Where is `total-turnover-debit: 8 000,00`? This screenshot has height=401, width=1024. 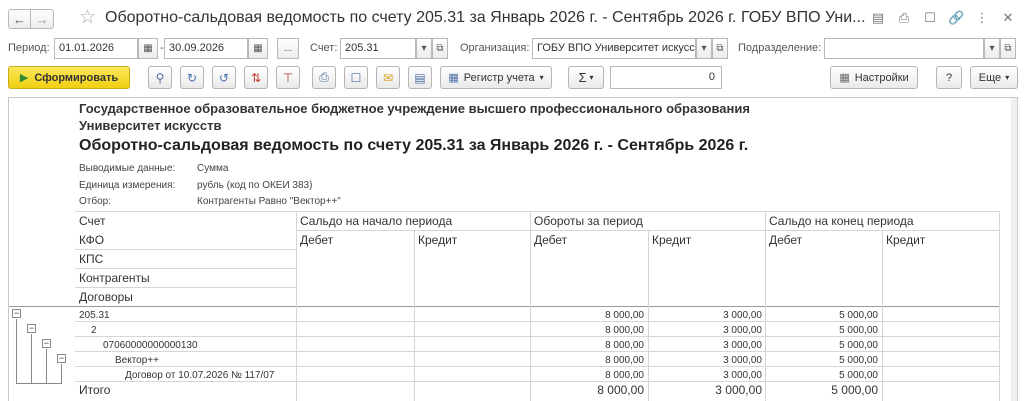 total-turnover-debit: 8 000,00 is located at coordinates (620, 390).